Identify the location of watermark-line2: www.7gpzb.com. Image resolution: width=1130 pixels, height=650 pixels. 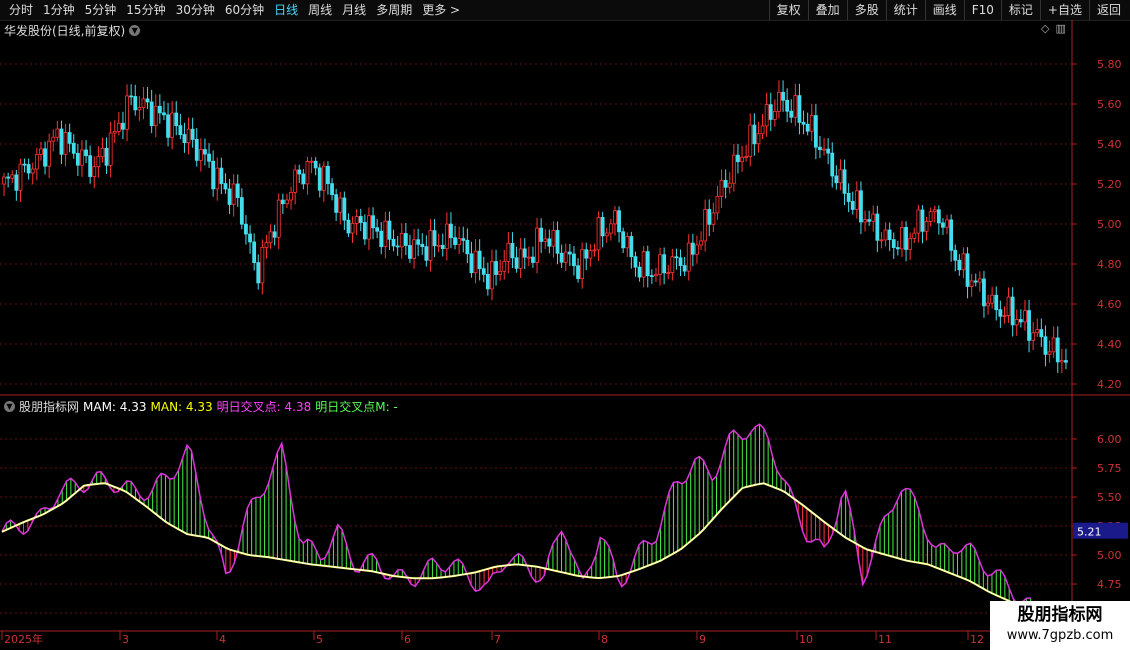
(1060, 635).